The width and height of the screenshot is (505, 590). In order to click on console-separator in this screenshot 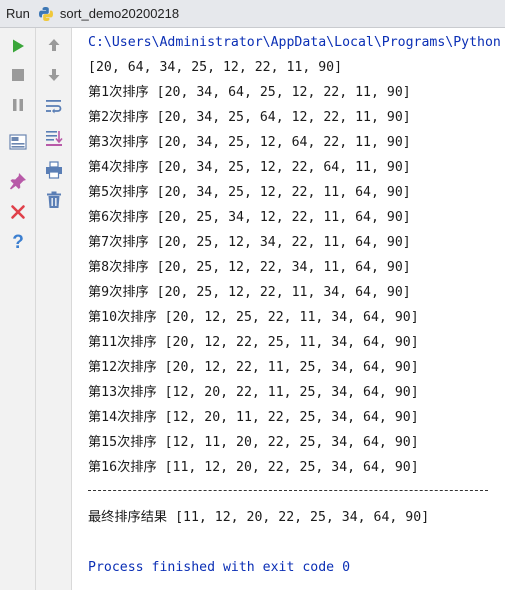, I will do `click(288, 490)`.